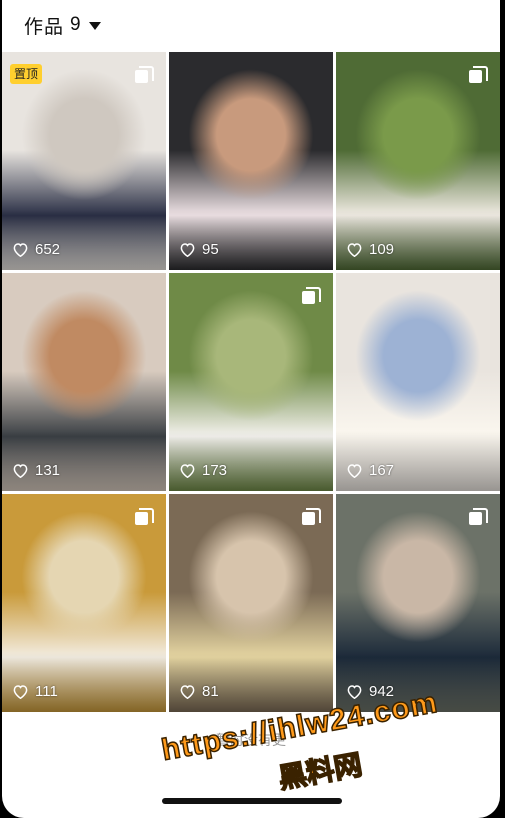  I want to click on post-tile: 111, so click(84, 603).